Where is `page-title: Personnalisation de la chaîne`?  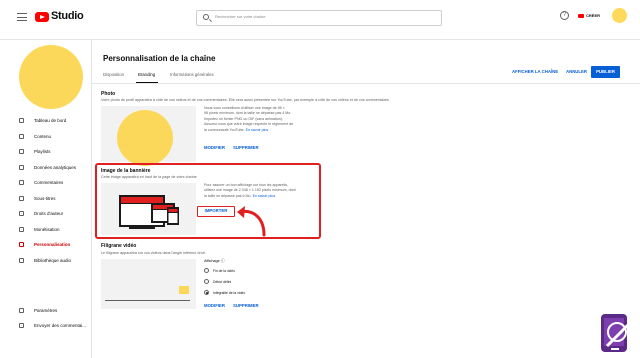
page-title: Personnalisation de la chaîne is located at coordinates (159, 58).